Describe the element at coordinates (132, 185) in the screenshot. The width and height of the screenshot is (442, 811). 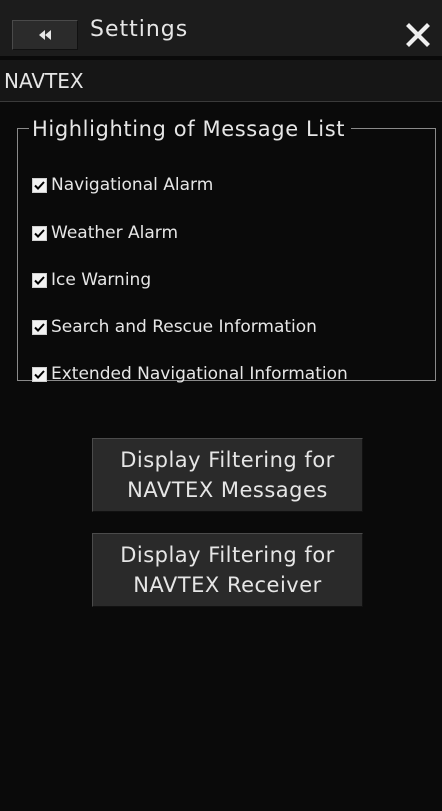
I see `checkbox-label: Navigational Alarm` at that location.